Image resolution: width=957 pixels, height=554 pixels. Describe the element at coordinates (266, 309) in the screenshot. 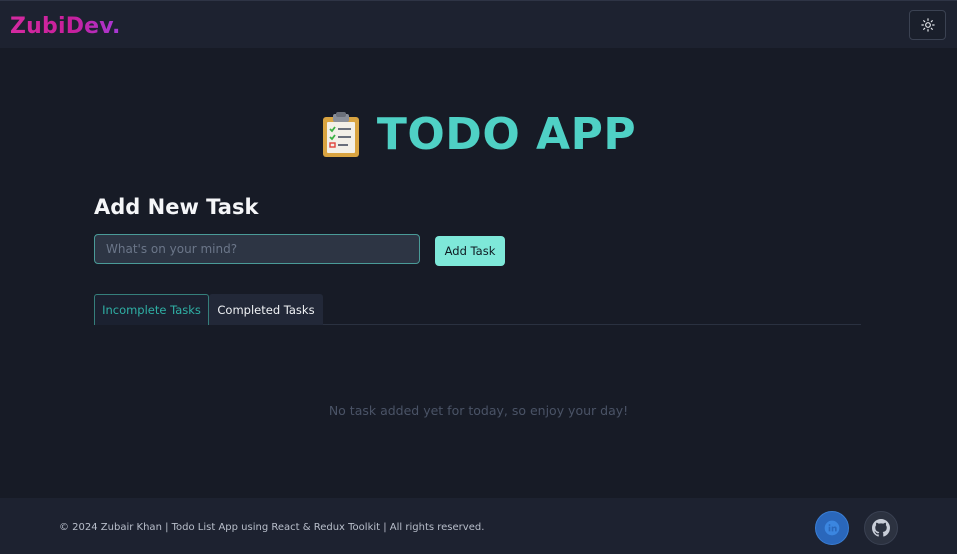

I see `tab-completed-tasks: Completed Tasks` at that location.